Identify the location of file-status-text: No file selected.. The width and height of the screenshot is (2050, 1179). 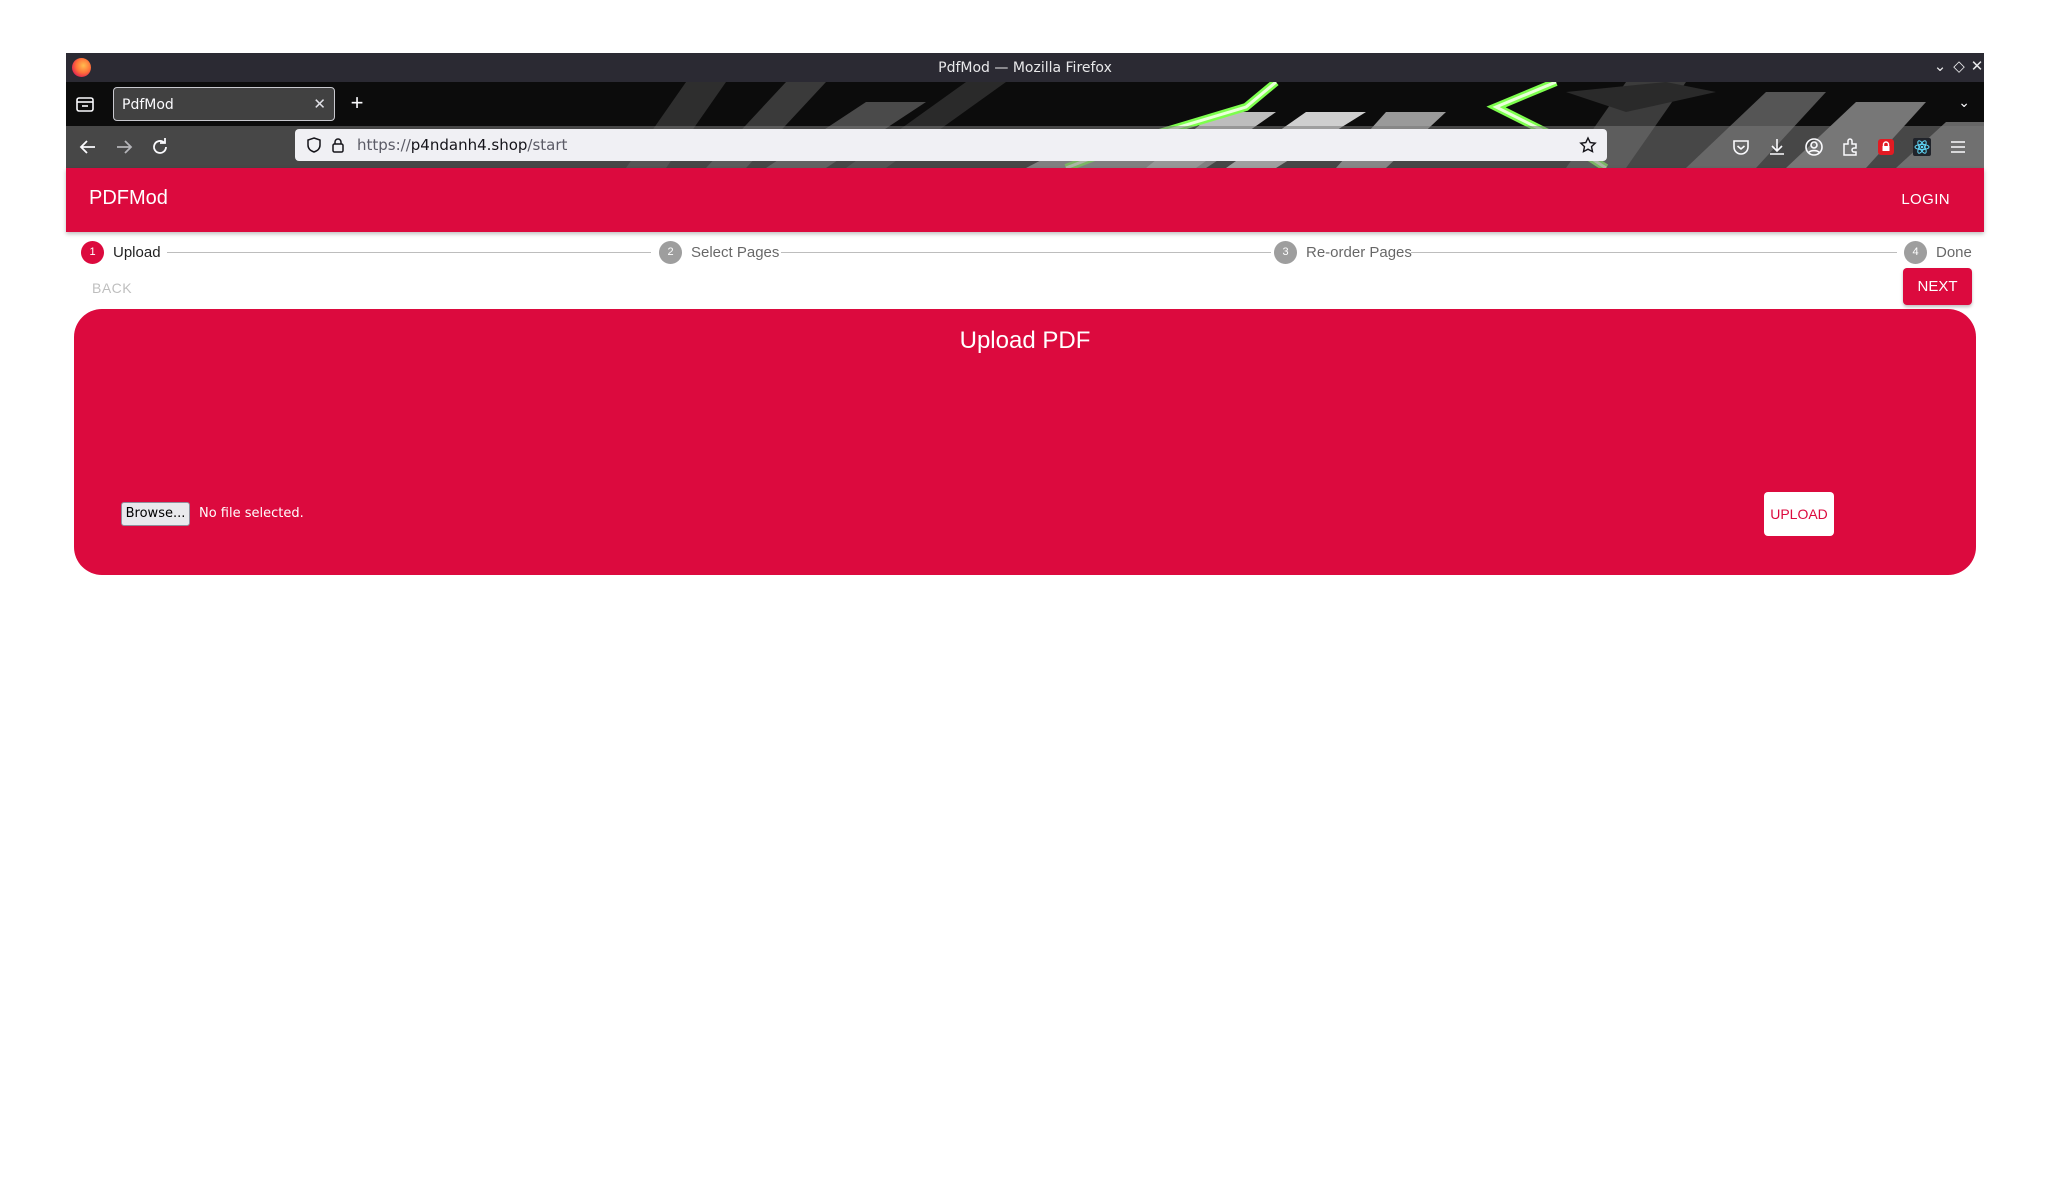
(251, 513).